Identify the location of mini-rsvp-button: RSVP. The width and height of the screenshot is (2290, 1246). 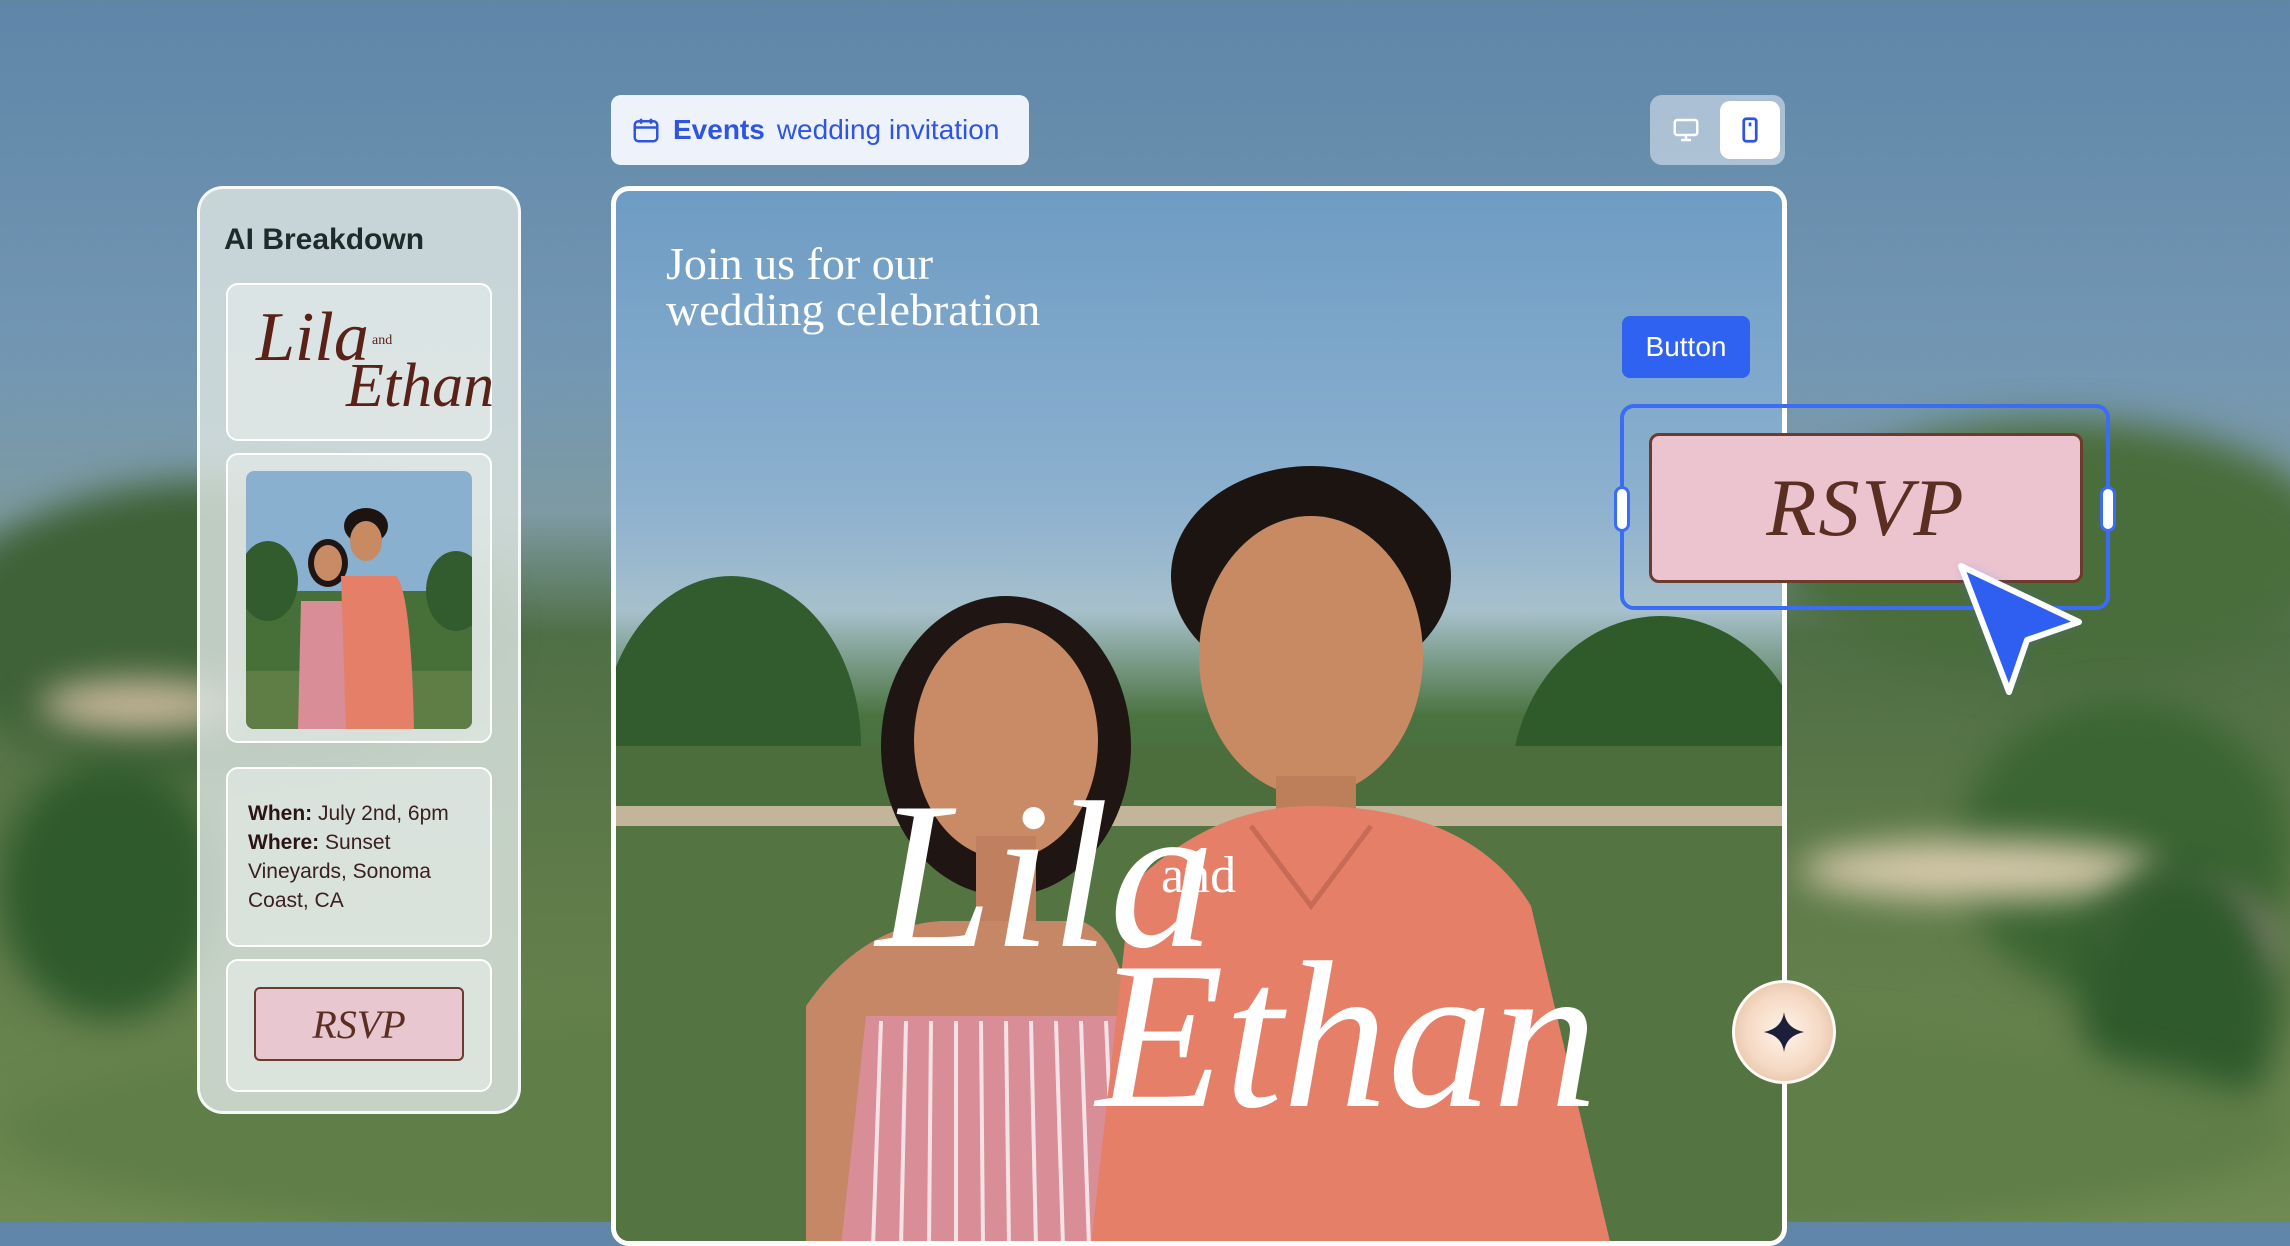
(359, 1024).